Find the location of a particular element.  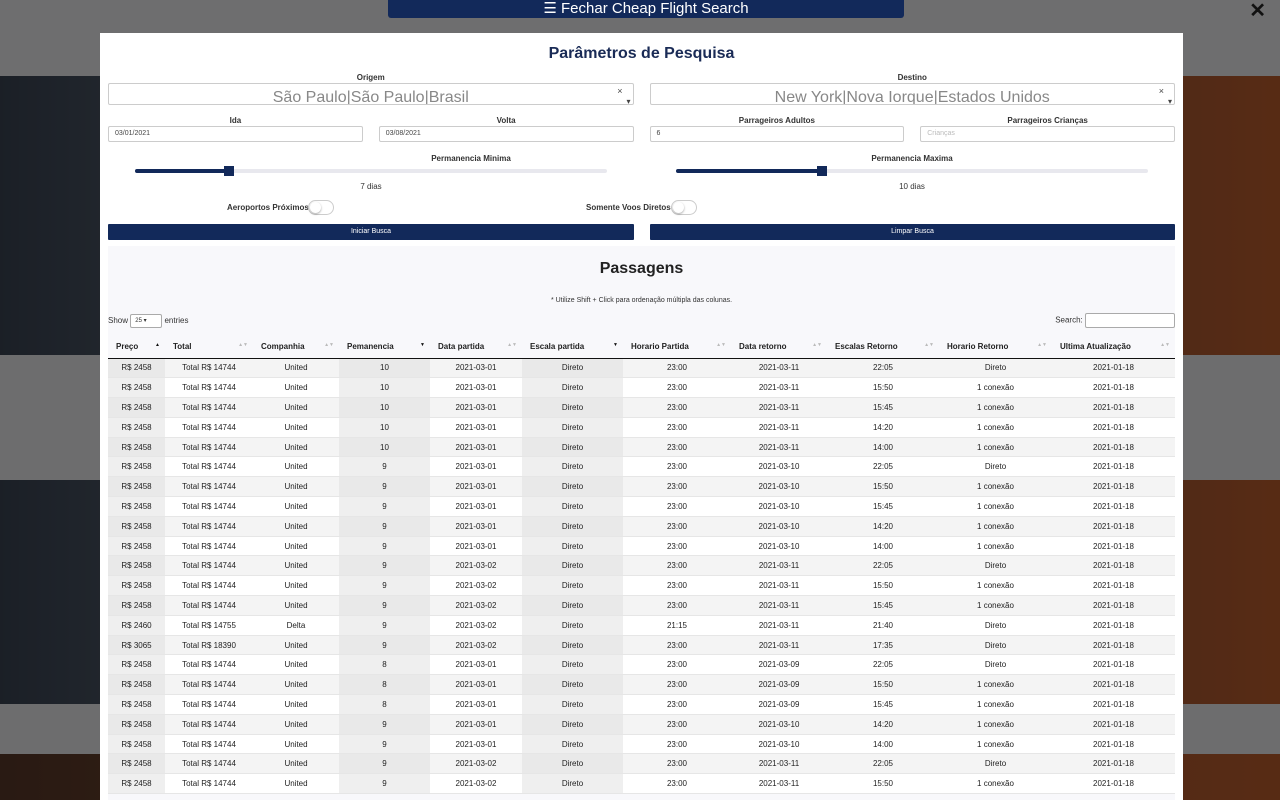

column-header: Escalas Retorno ▲▼ is located at coordinates (883, 347).